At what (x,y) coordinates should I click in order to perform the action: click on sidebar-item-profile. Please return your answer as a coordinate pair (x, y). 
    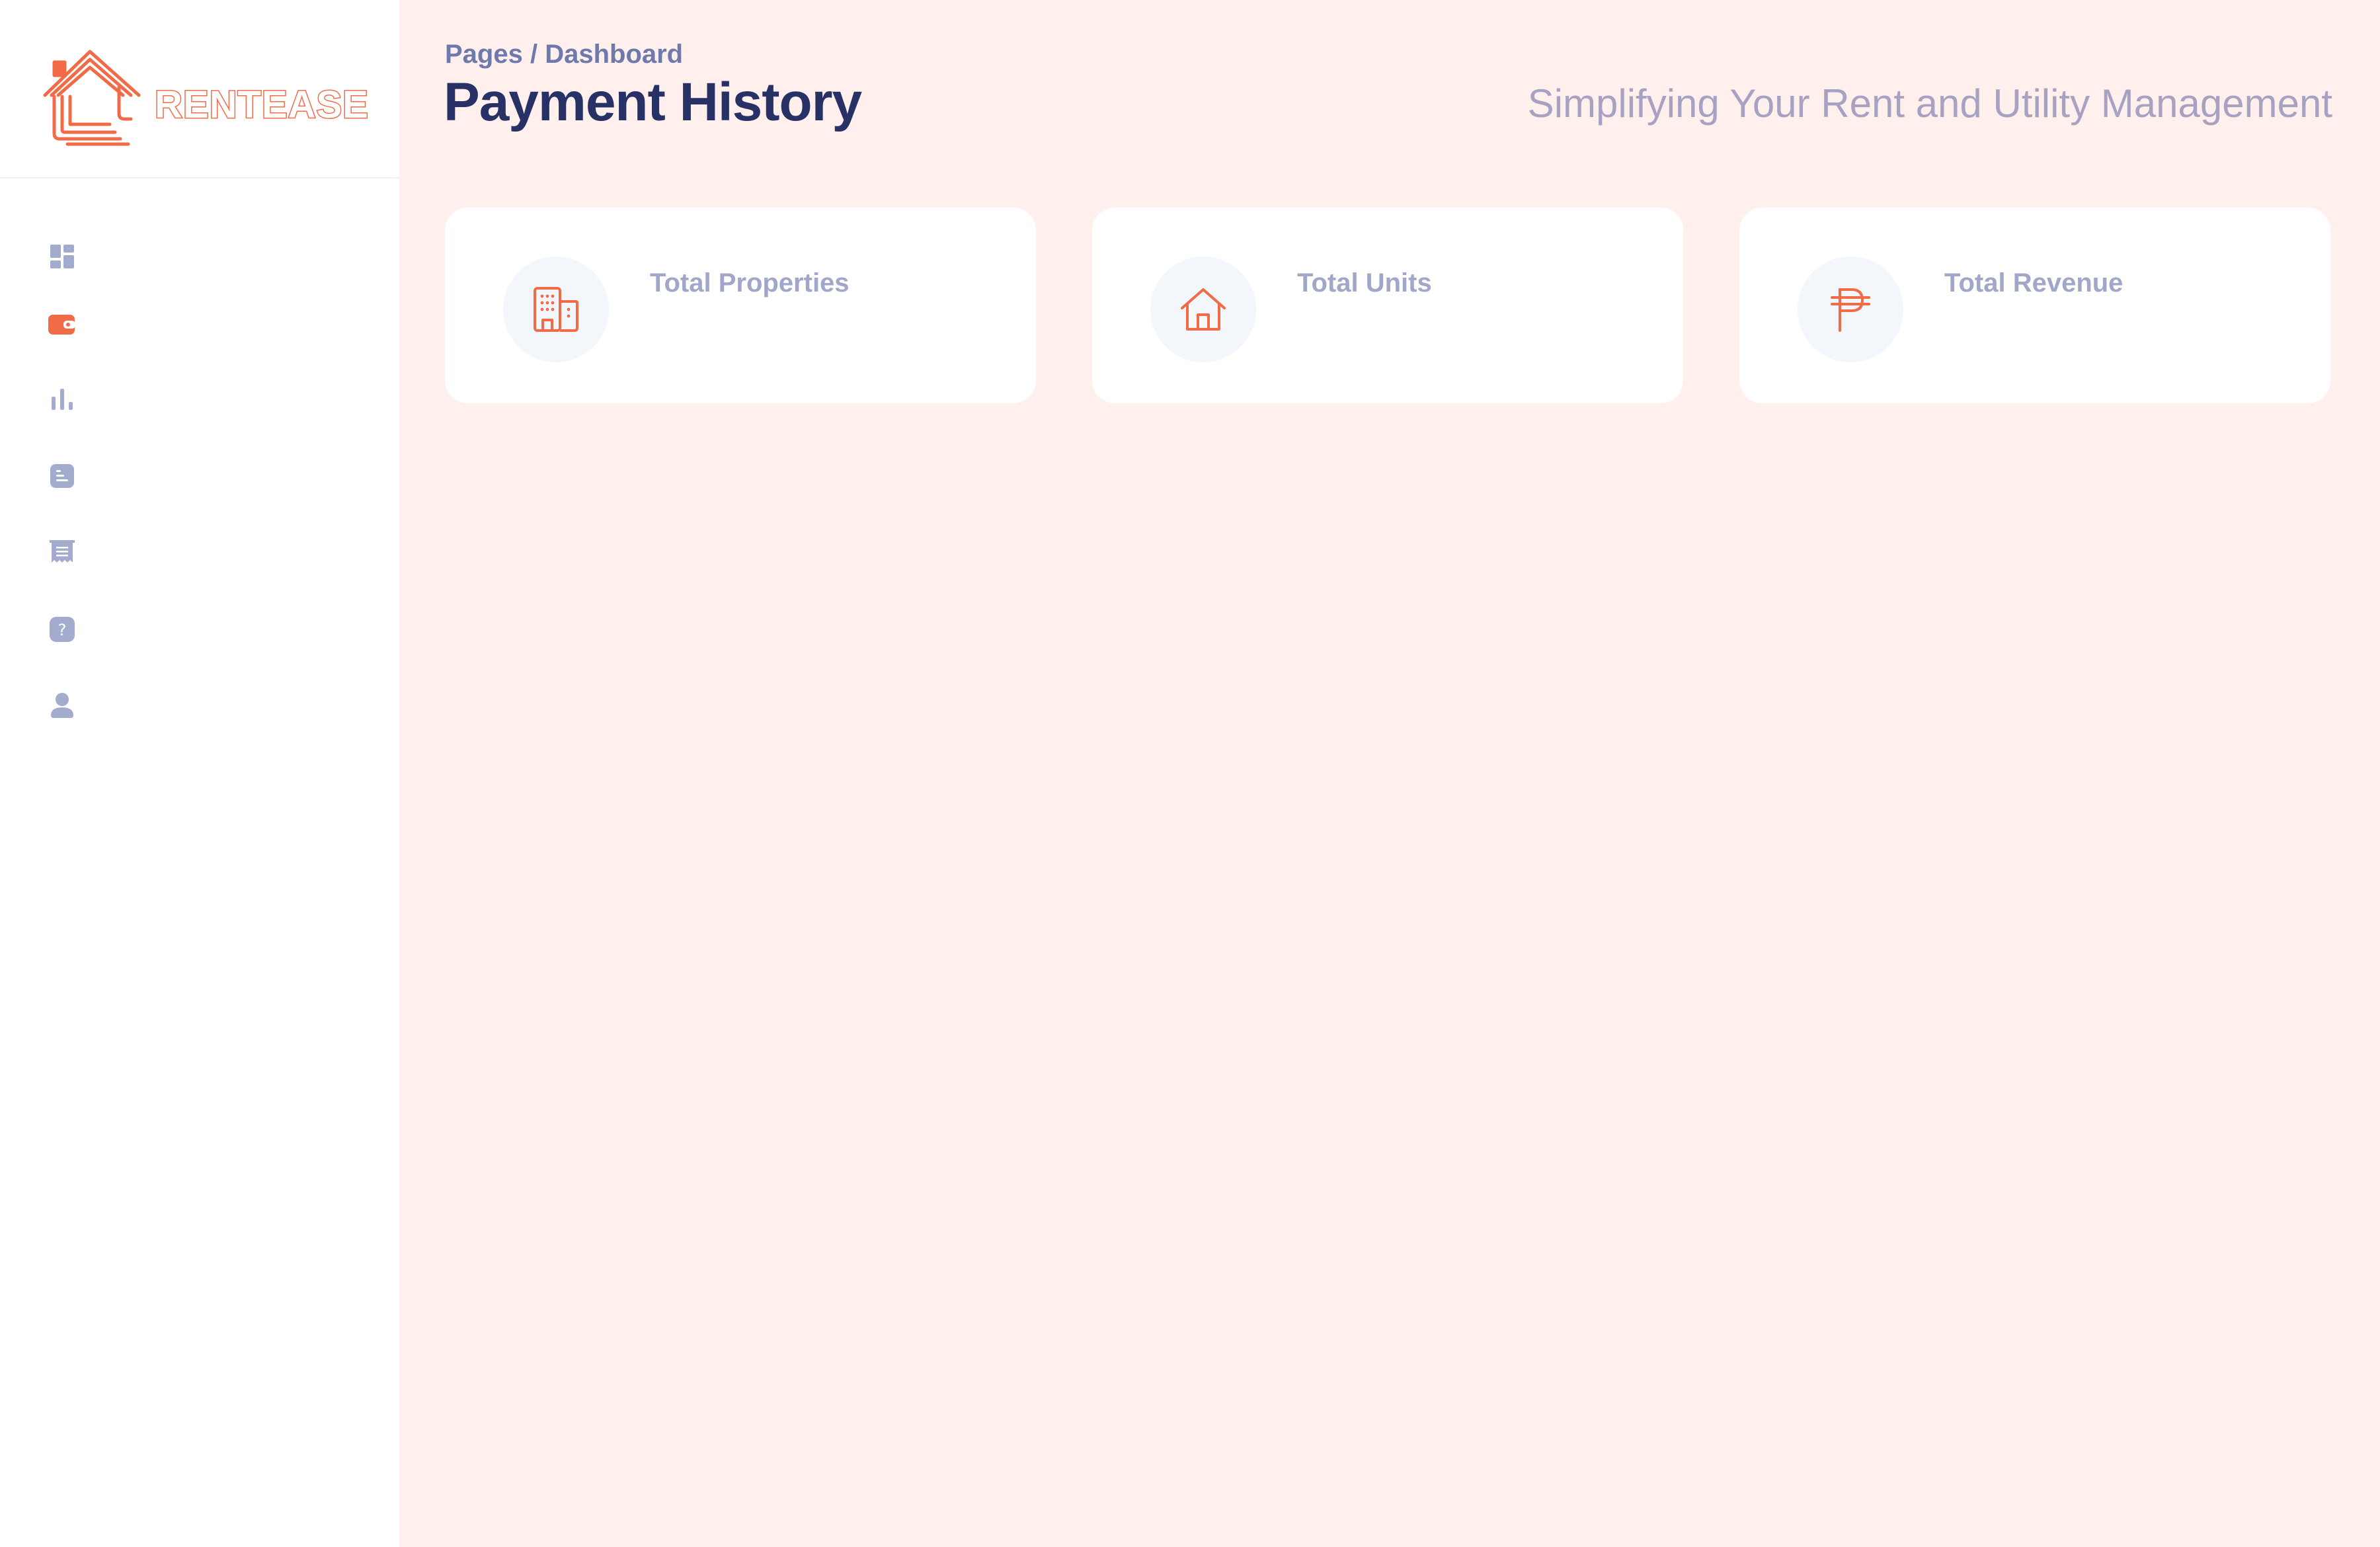
    Looking at the image, I should click on (62, 704).